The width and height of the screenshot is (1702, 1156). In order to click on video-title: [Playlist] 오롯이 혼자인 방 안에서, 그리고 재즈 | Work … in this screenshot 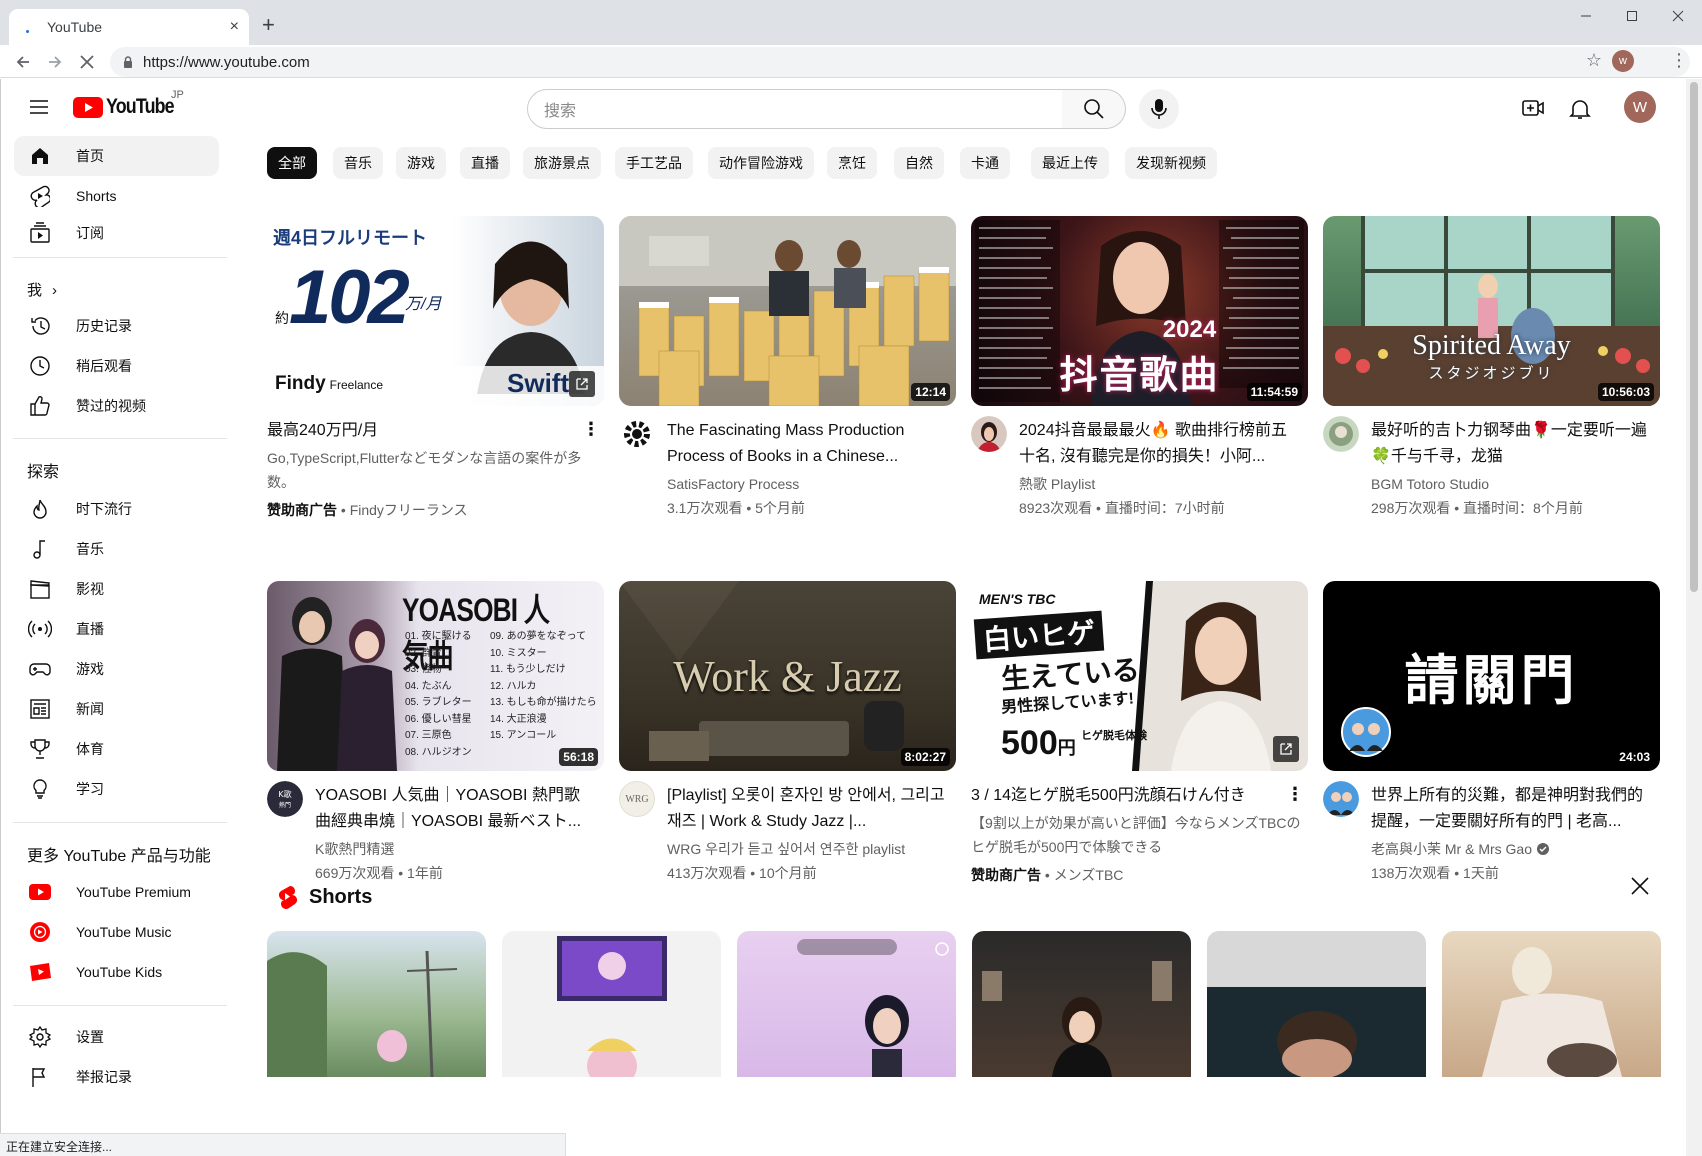, I will do `click(807, 809)`.